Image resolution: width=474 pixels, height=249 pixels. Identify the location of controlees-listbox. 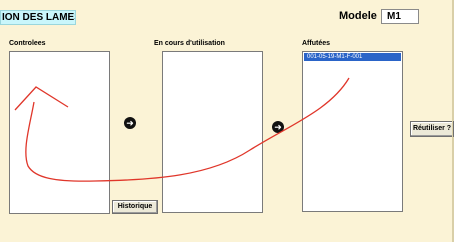
(59, 132).